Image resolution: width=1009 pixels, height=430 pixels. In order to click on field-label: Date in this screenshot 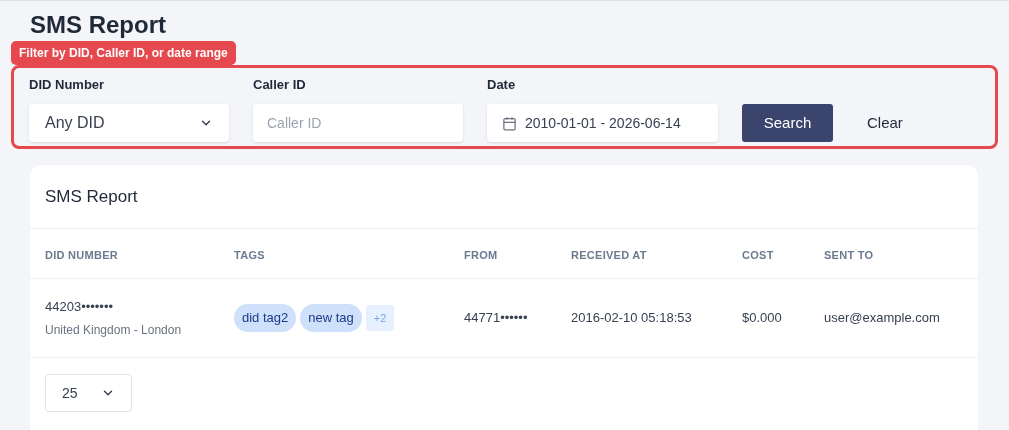, I will do `click(502, 84)`.